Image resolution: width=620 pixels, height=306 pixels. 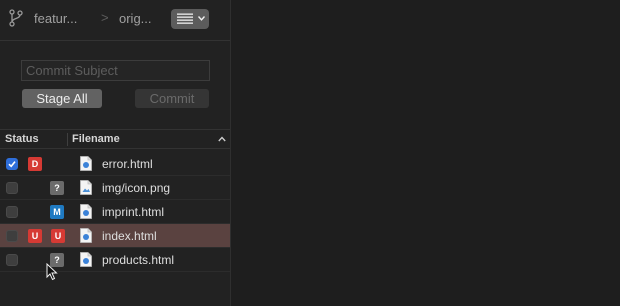 I want to click on file-row: Derror.html, so click(x=115, y=164).